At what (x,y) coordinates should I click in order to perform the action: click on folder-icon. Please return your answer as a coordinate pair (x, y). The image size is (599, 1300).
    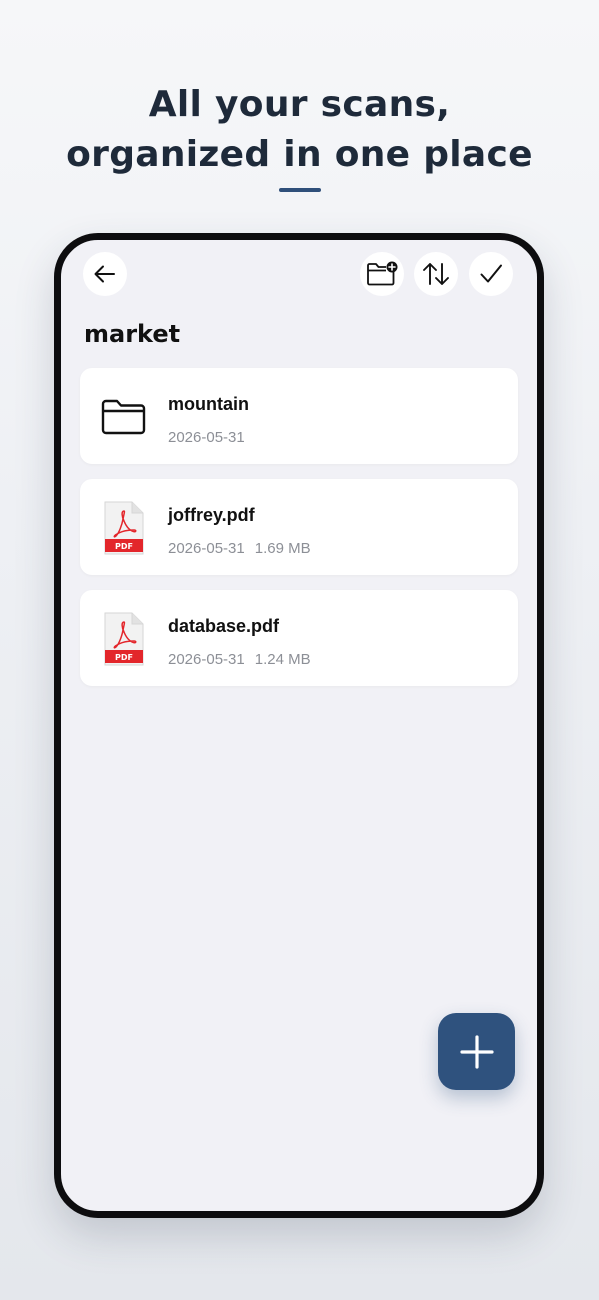
    Looking at the image, I should click on (124, 417).